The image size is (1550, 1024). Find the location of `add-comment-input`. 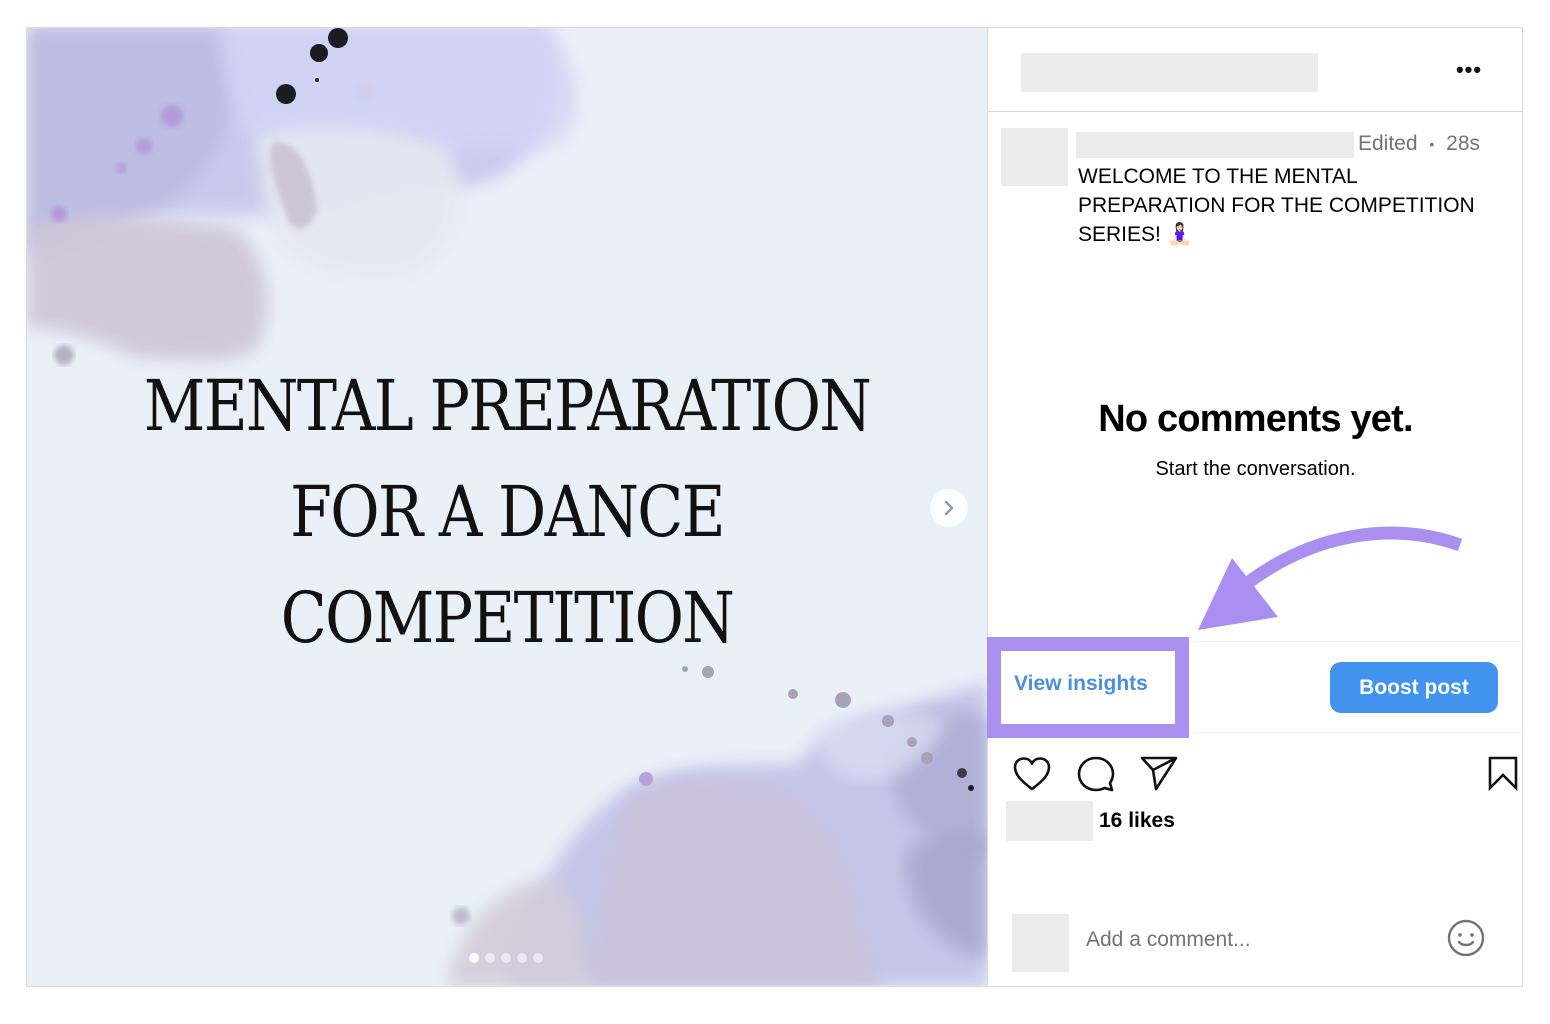

add-comment-input is located at coordinates (1251, 940).